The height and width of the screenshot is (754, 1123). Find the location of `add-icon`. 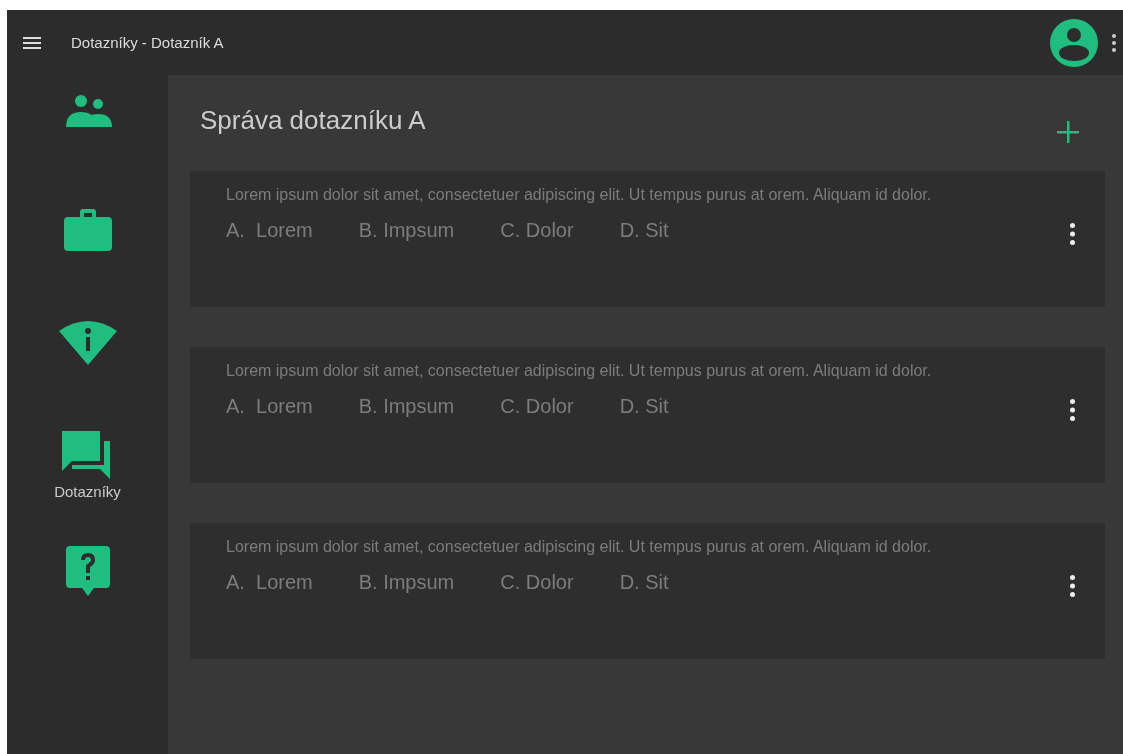

add-icon is located at coordinates (1068, 132).